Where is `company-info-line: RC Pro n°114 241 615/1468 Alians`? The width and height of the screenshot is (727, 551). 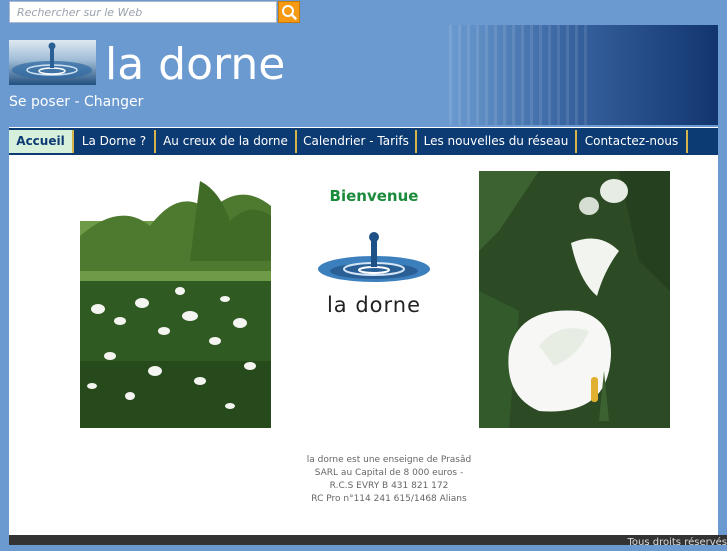 company-info-line: RC Pro n°114 241 615/1468 Alians is located at coordinates (389, 499).